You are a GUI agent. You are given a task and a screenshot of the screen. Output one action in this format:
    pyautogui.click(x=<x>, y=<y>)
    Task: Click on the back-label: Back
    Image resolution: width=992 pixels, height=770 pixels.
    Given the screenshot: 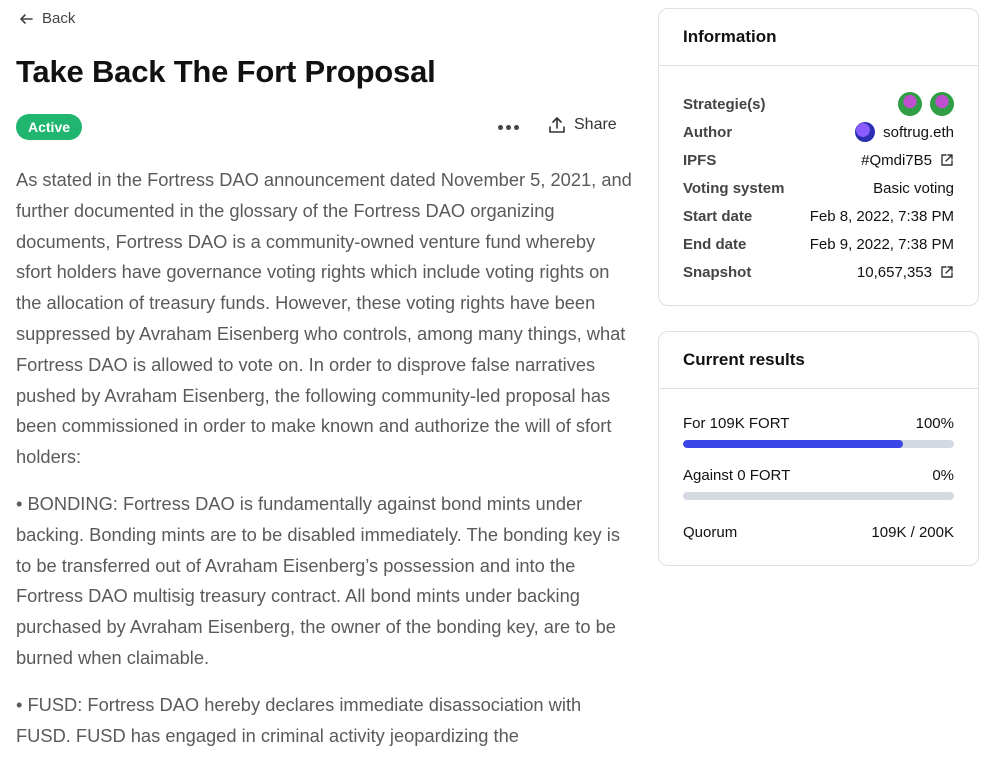 What is the action you would take?
    pyautogui.click(x=59, y=18)
    